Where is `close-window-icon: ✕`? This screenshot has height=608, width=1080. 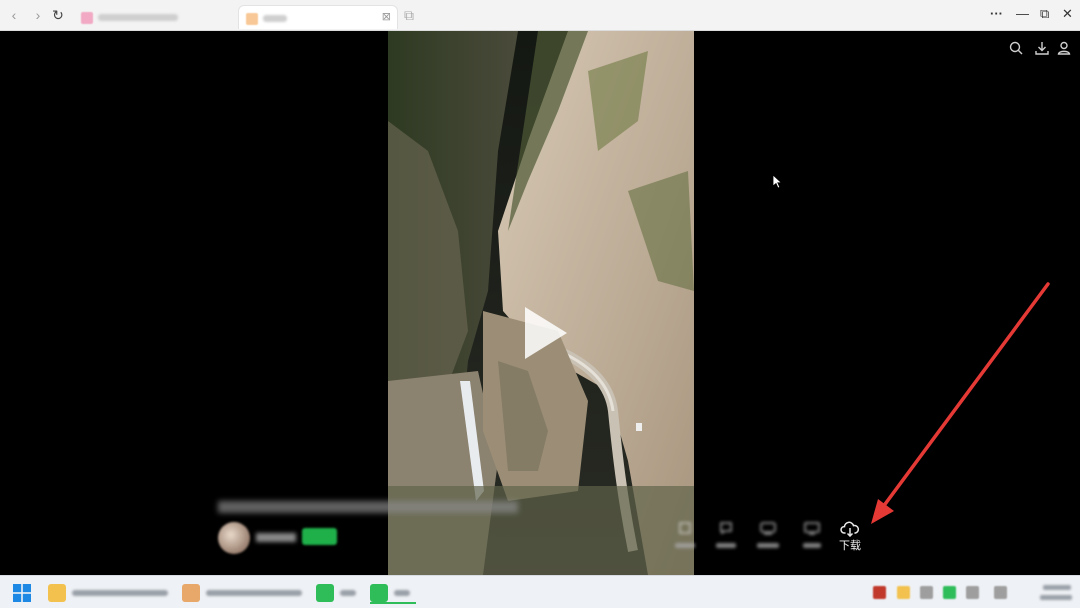
close-window-icon: ✕ is located at coordinates (1067, 14).